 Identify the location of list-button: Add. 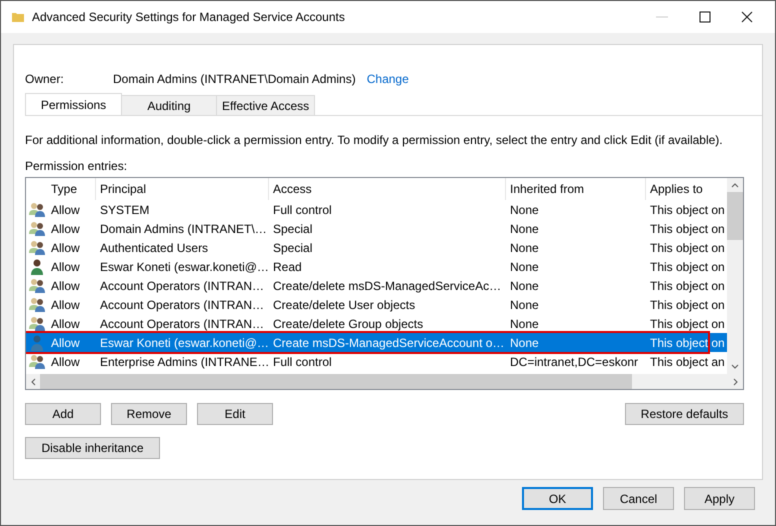
(63, 414).